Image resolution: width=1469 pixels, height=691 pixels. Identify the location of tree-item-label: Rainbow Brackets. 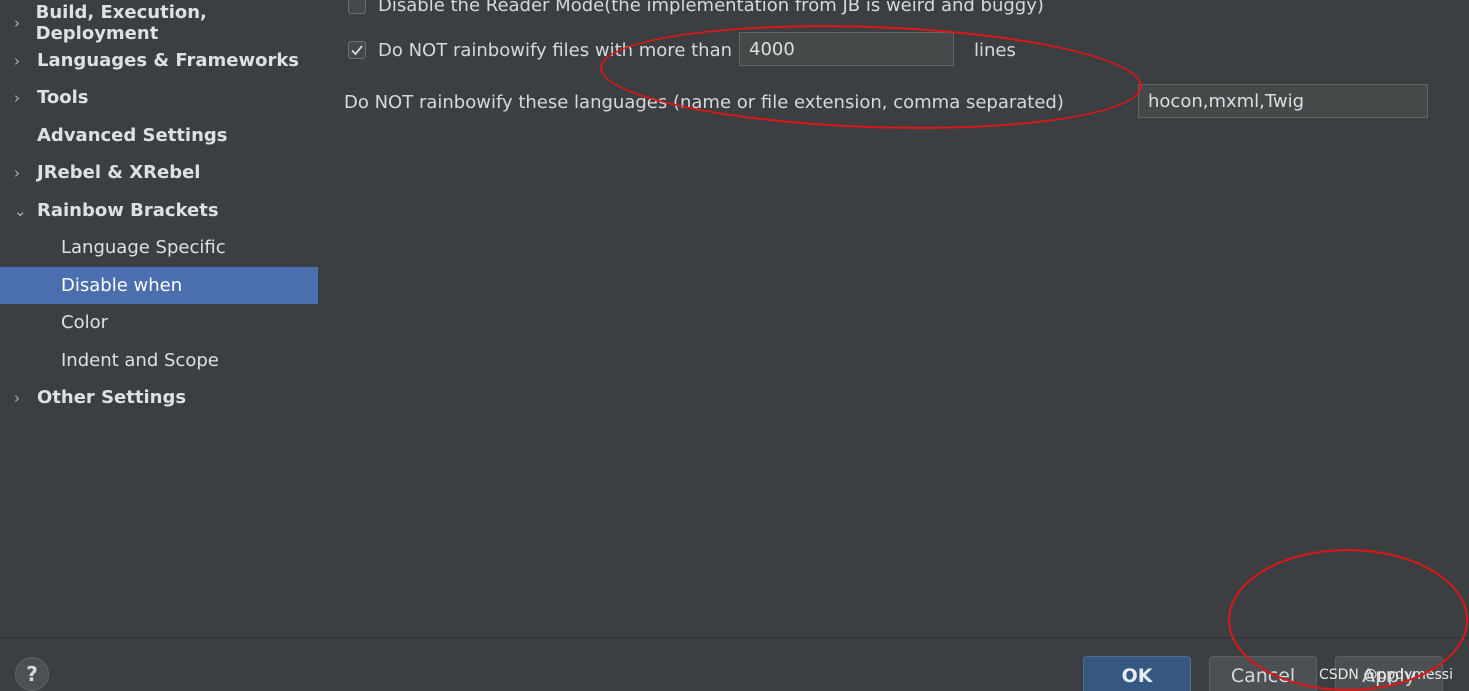
(128, 210).